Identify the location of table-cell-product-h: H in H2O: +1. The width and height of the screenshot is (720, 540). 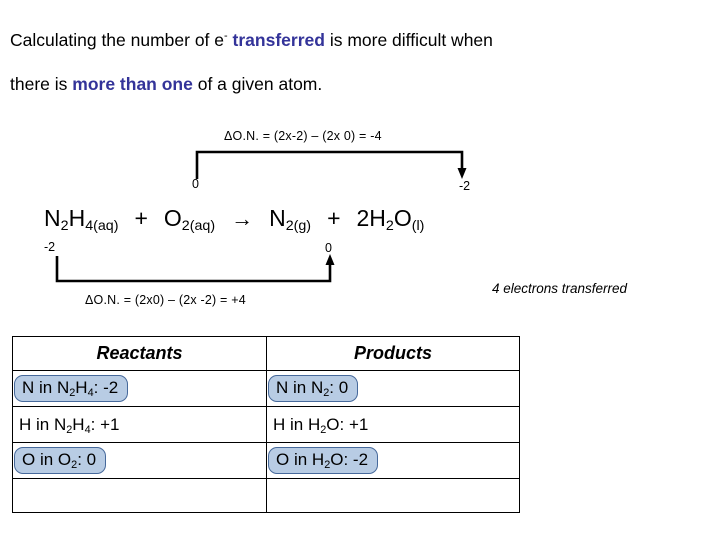
(393, 424).